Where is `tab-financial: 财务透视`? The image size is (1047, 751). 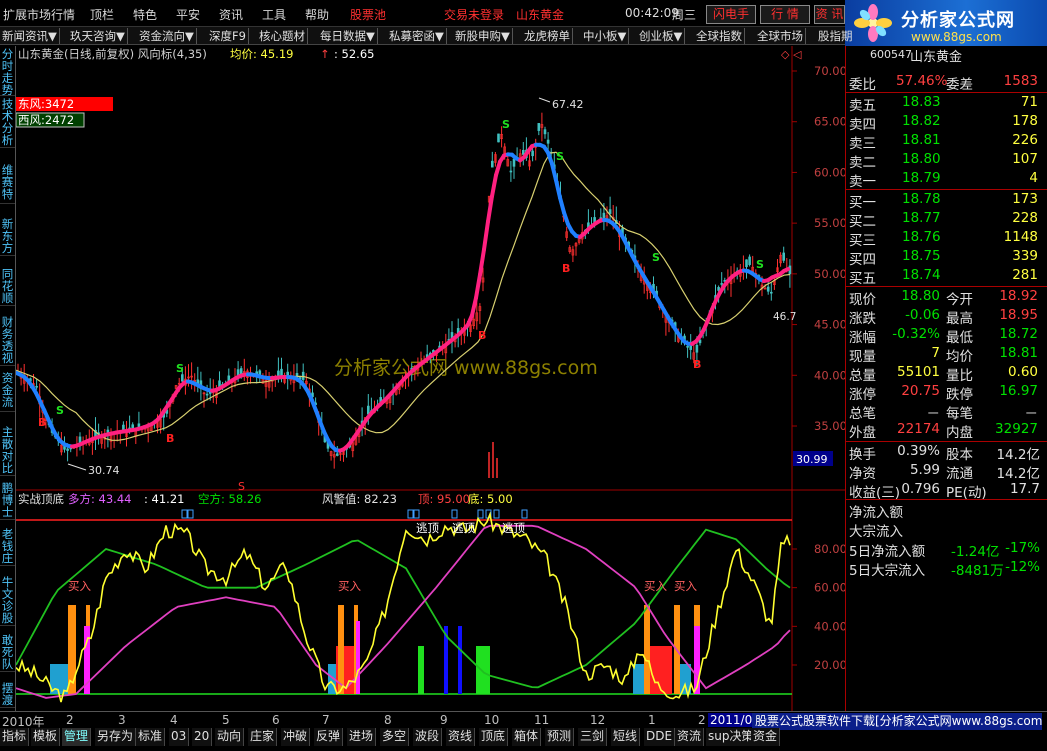
tab-financial: 财务透视 is located at coordinates (7, 341).